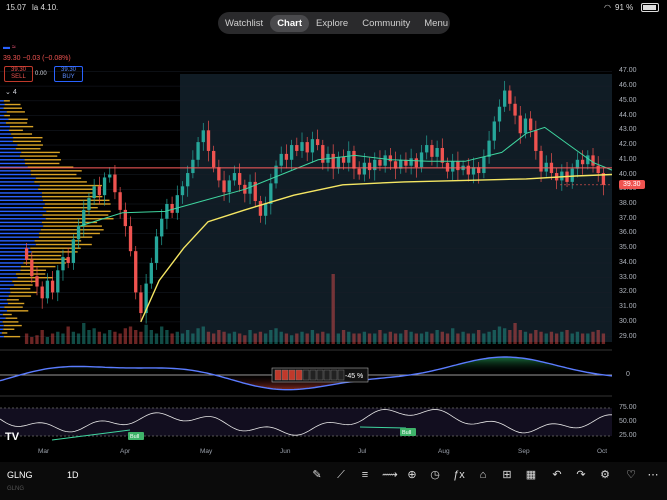 This screenshot has height=500, width=667. Describe the element at coordinates (436, 23) in the screenshot. I see `nav-menu: Menu` at that location.